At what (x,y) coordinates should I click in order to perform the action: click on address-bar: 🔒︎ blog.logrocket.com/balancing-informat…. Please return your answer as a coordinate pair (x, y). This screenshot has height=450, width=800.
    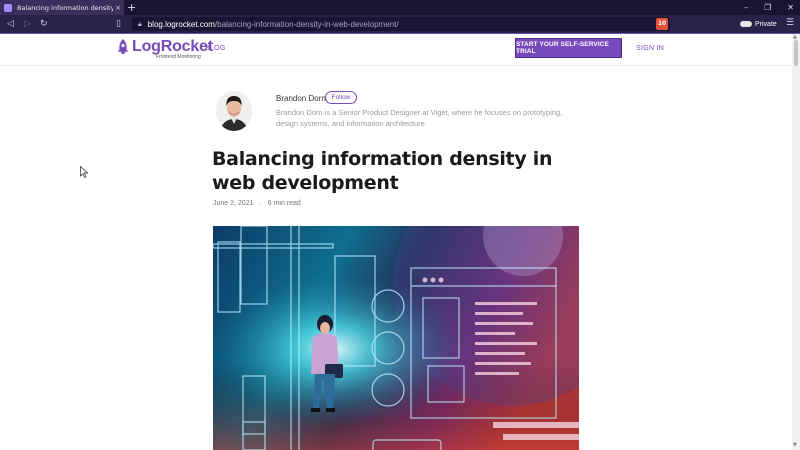
    Looking at the image, I should click on (401, 24).